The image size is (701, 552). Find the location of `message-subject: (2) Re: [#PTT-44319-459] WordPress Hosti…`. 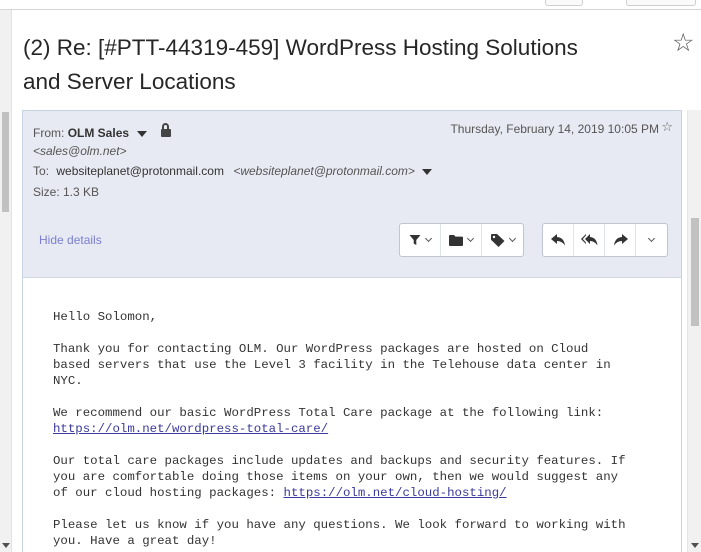

message-subject: (2) Re: [#PTT-44319-459] WordPress Hosti… is located at coordinates (343, 65).